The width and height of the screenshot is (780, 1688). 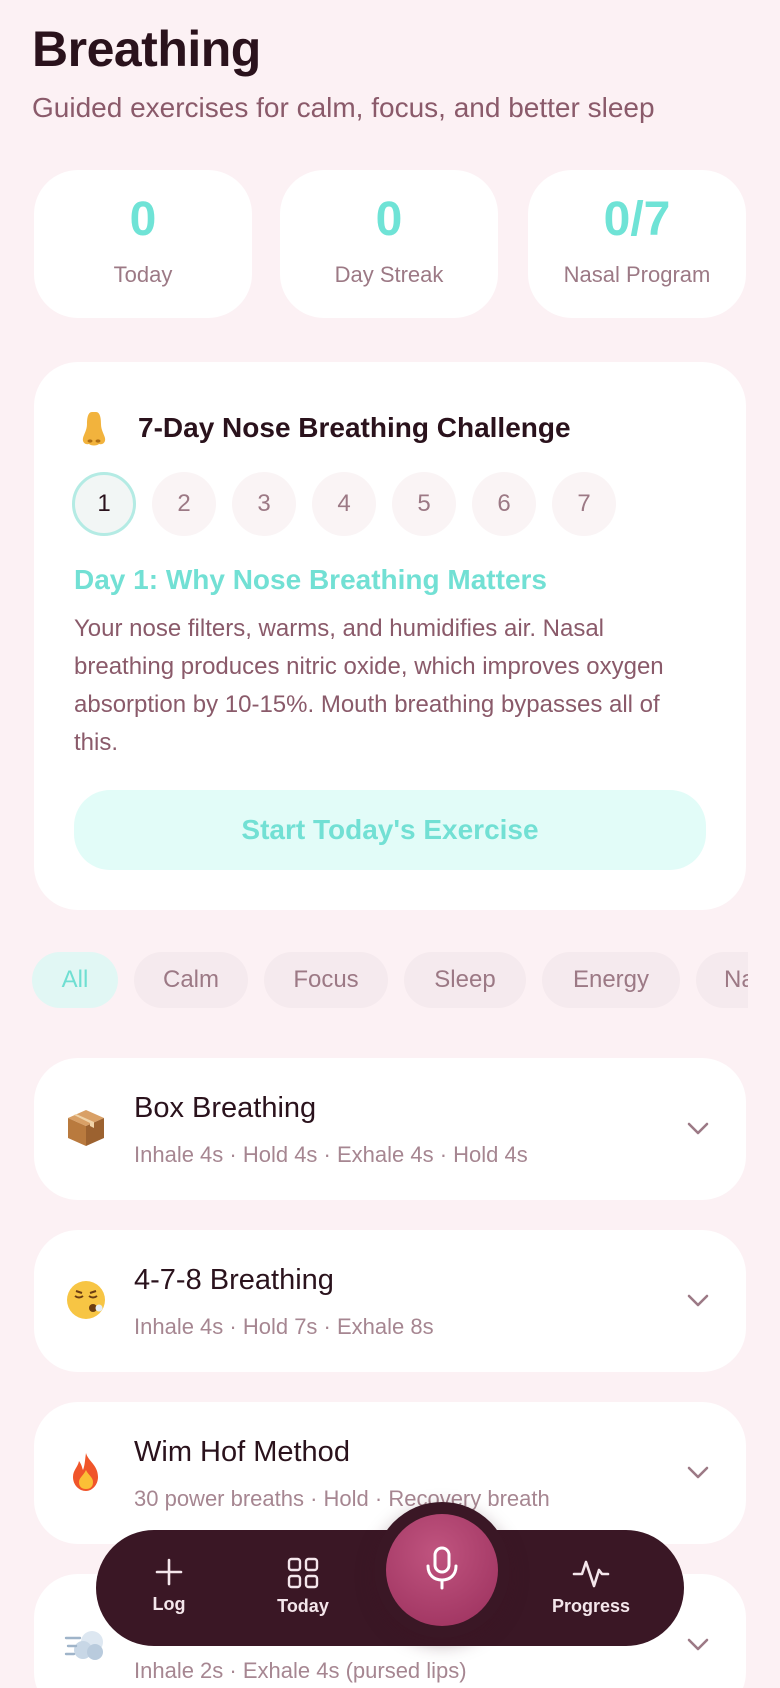 What do you see at coordinates (86, 1300) in the screenshot?
I see `relieved-face-emoji-icon` at bounding box center [86, 1300].